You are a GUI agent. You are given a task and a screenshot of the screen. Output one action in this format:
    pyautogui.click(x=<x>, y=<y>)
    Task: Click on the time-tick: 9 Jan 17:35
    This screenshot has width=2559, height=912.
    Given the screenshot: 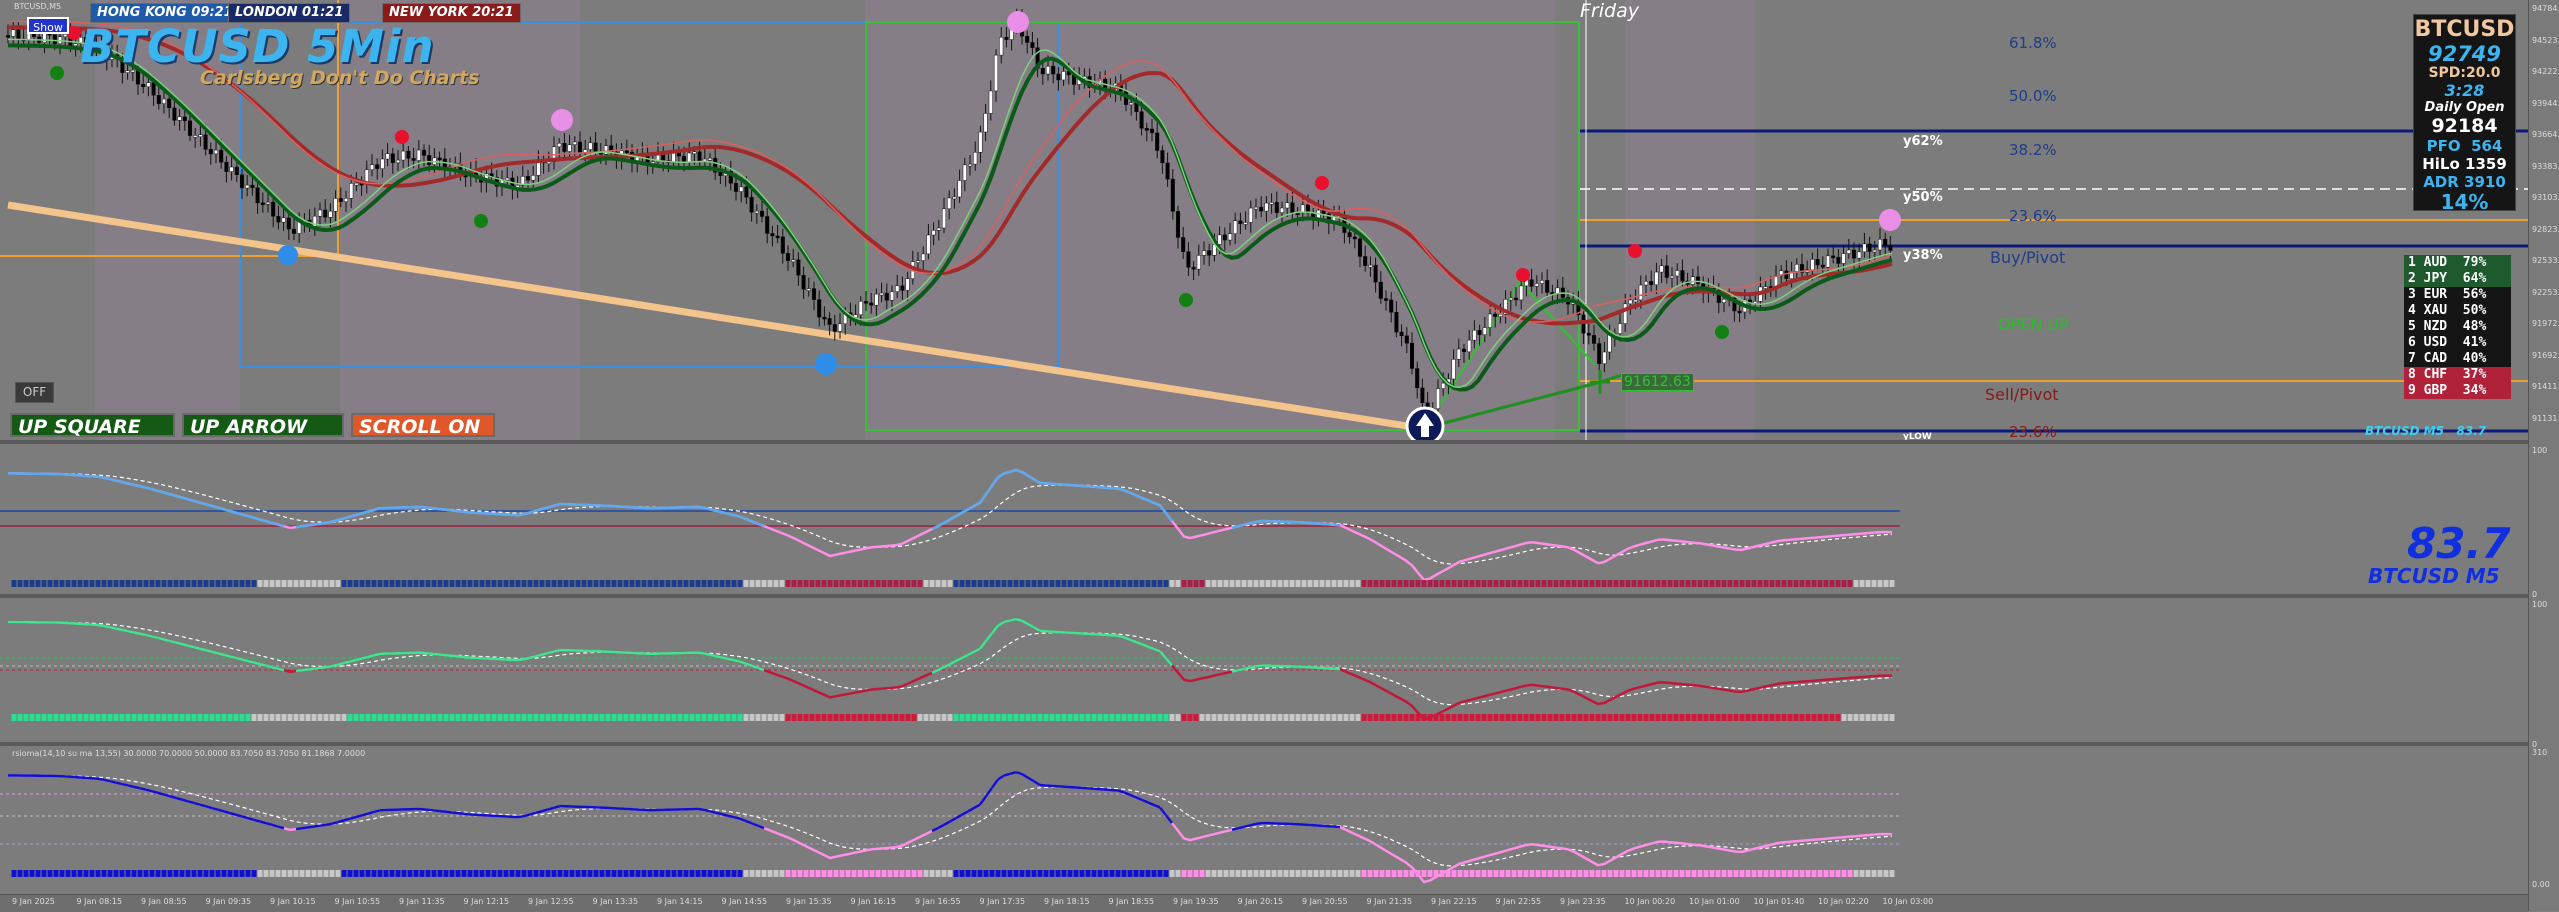 What is the action you would take?
    pyautogui.click(x=1003, y=901)
    